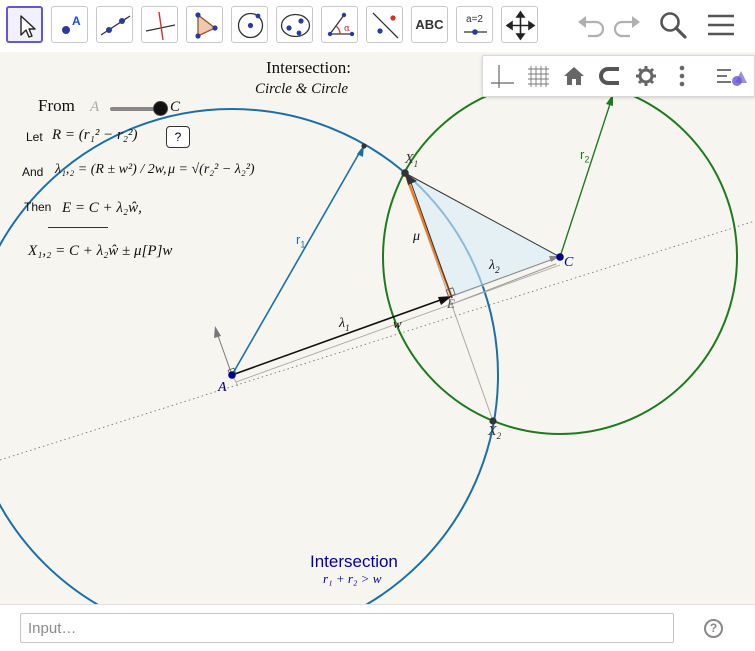 This screenshot has width=755, height=651. I want to click on let-label: Let, so click(34, 137).